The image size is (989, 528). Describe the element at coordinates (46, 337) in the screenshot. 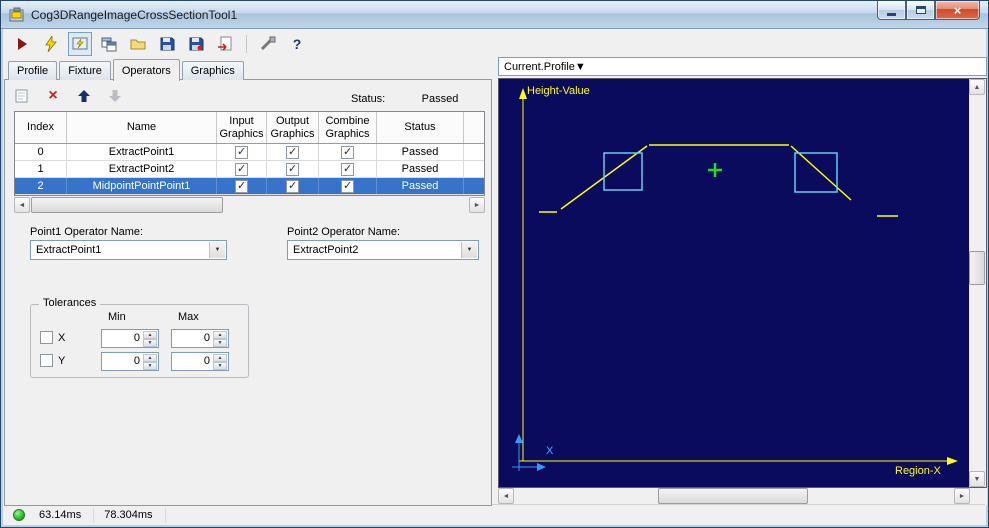

I see `tolerance-x-checkbox` at that location.